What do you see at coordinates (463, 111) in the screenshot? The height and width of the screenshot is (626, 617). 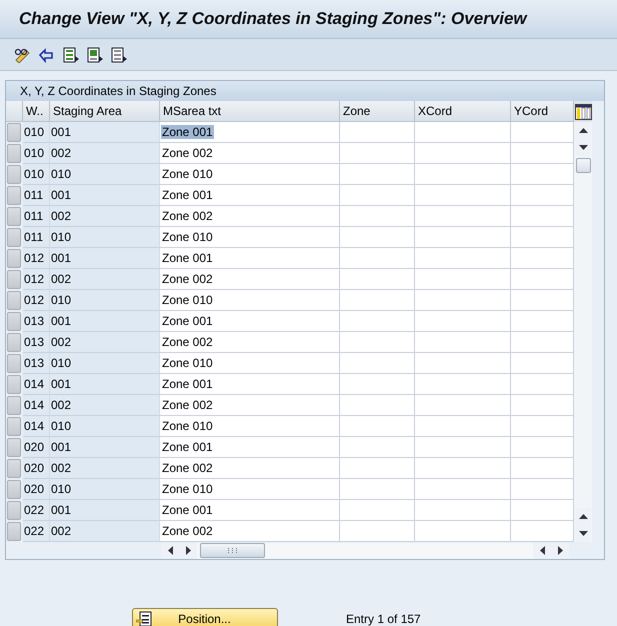 I see `column-header: XCord` at bounding box center [463, 111].